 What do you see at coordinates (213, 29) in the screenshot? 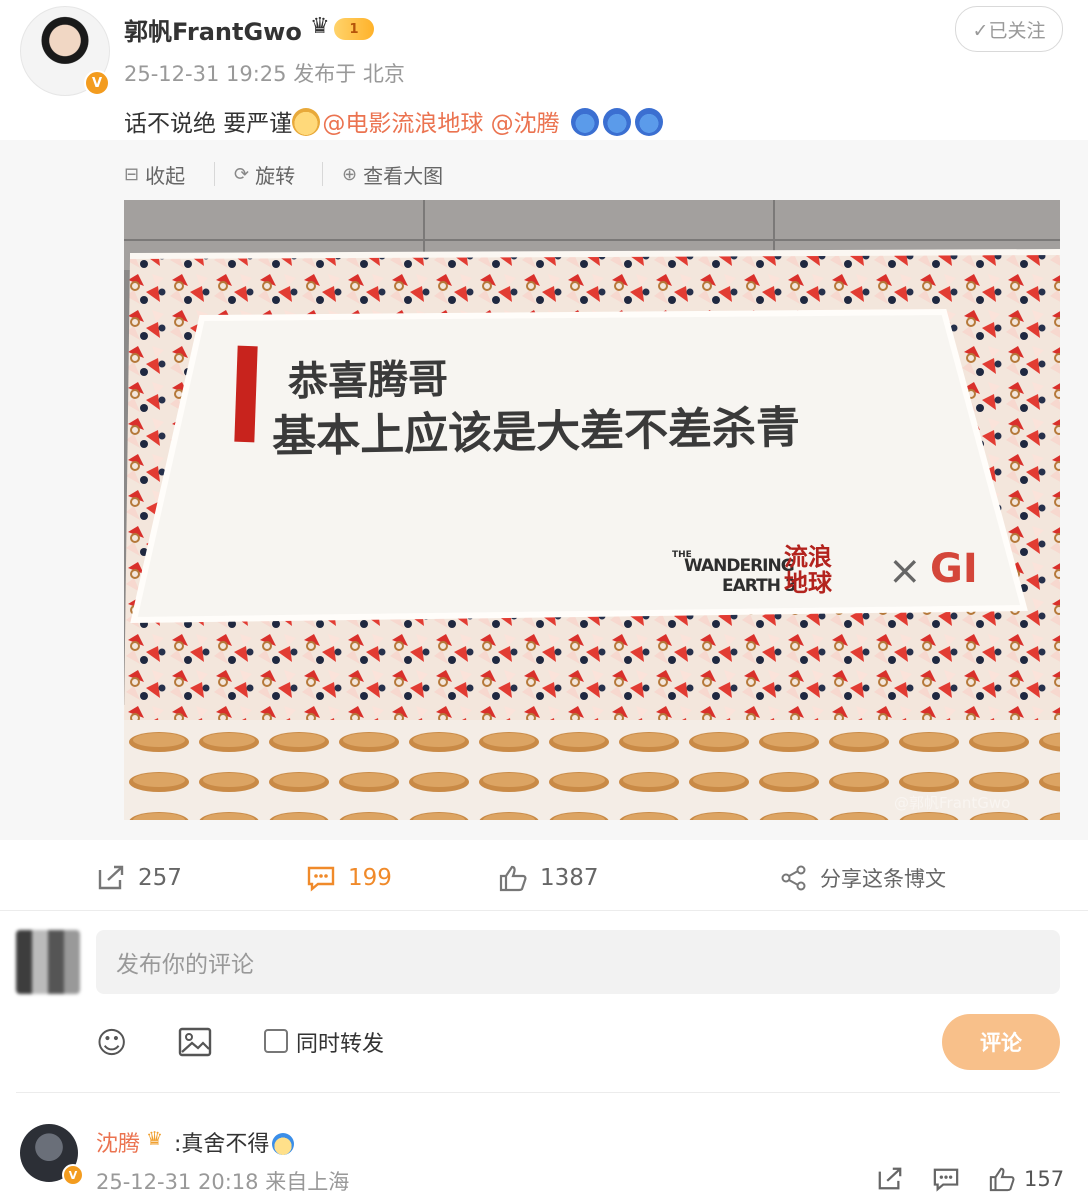
I see `author-name: 郭帆FrantGwo` at bounding box center [213, 29].